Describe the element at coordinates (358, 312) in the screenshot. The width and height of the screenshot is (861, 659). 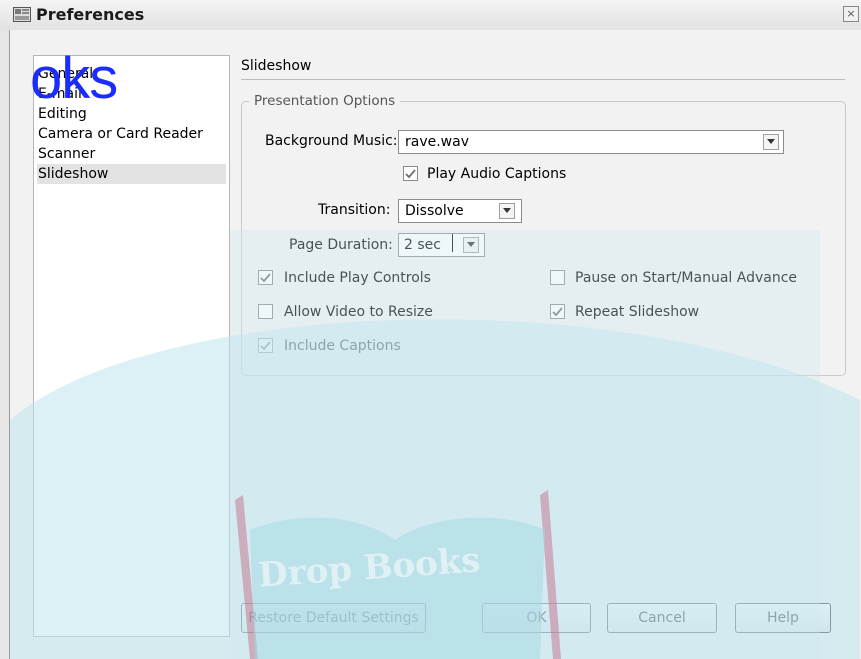
I see `allow-video-resize-label: Allow Video to Resize` at that location.